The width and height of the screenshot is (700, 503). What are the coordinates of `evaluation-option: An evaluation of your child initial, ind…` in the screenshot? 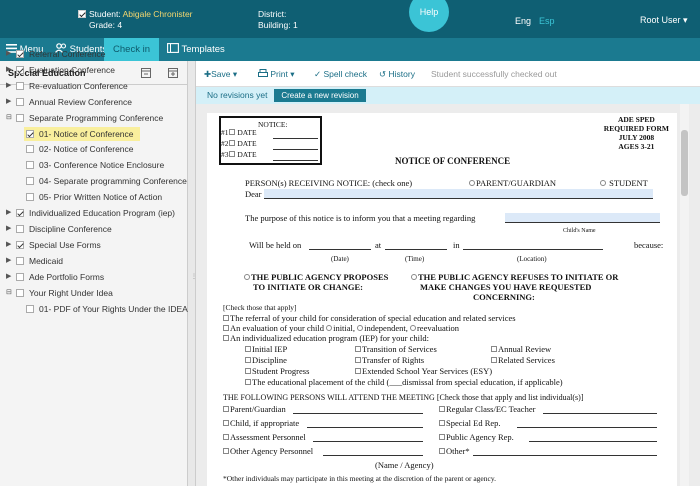 It's located at (341, 328).